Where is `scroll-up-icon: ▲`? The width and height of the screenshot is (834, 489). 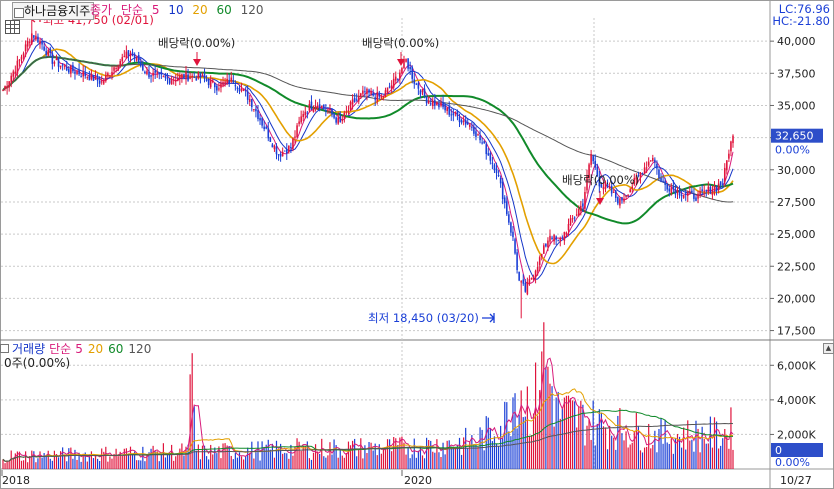 scroll-up-icon: ▲ is located at coordinates (828, 348).